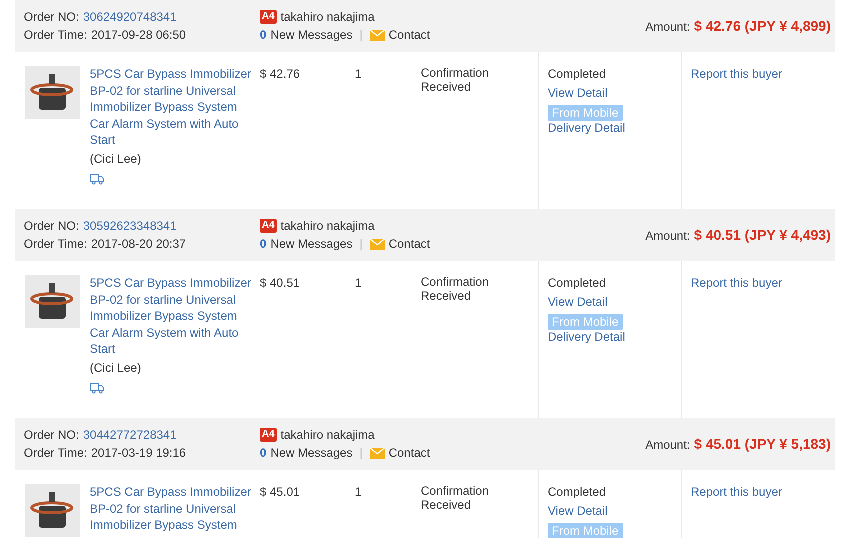  I want to click on order-time: 2017-03-19 19:16, so click(138, 453).